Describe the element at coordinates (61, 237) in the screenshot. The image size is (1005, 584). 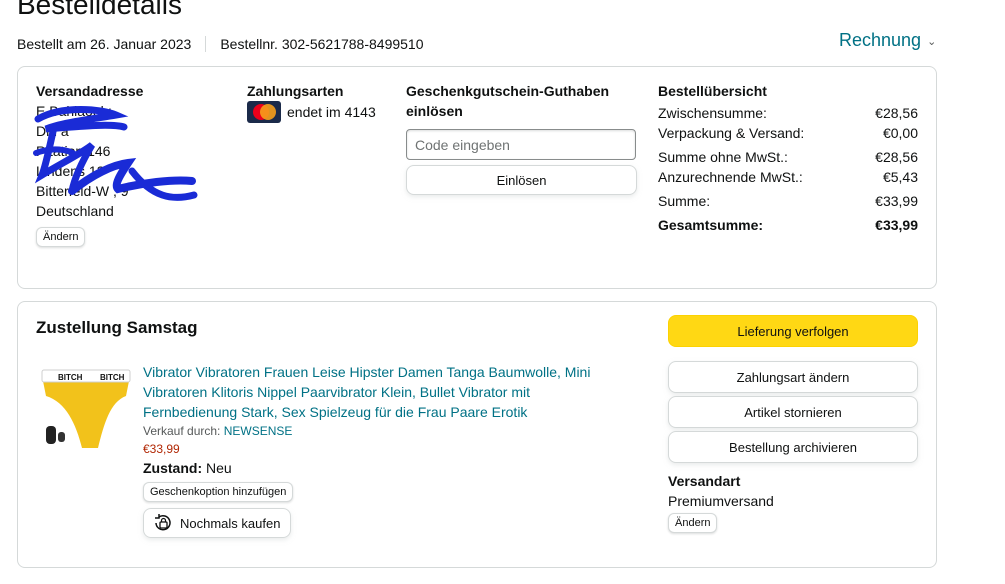
I see `change-address-button: Ändern` at that location.